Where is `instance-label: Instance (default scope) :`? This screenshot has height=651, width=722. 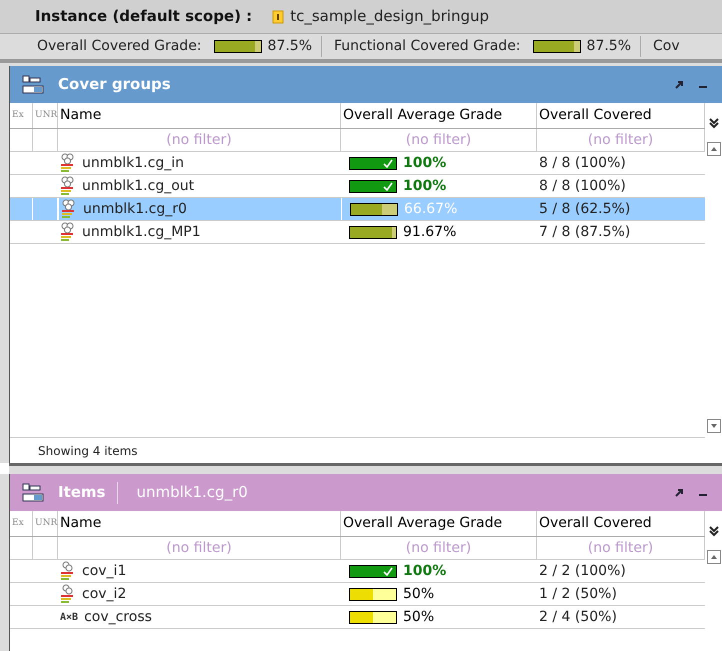 instance-label: Instance (default scope) : is located at coordinates (143, 17).